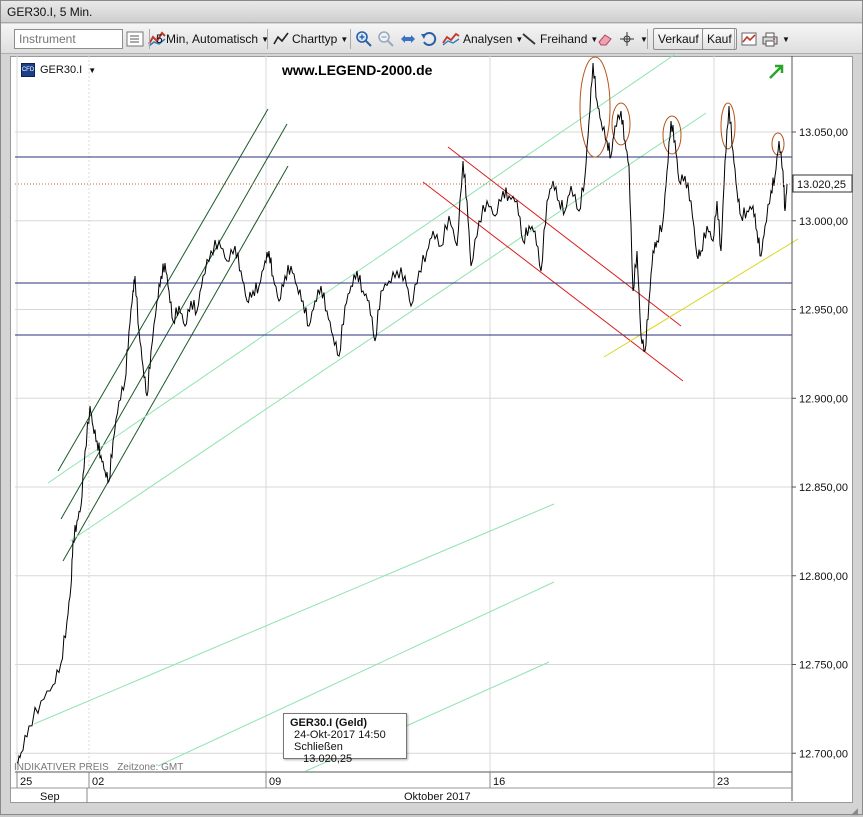 The image size is (863, 817). What do you see at coordinates (340, 735) in the screenshot?
I see `tooltip-date: 24-Okt-2017 14:50` at bounding box center [340, 735].